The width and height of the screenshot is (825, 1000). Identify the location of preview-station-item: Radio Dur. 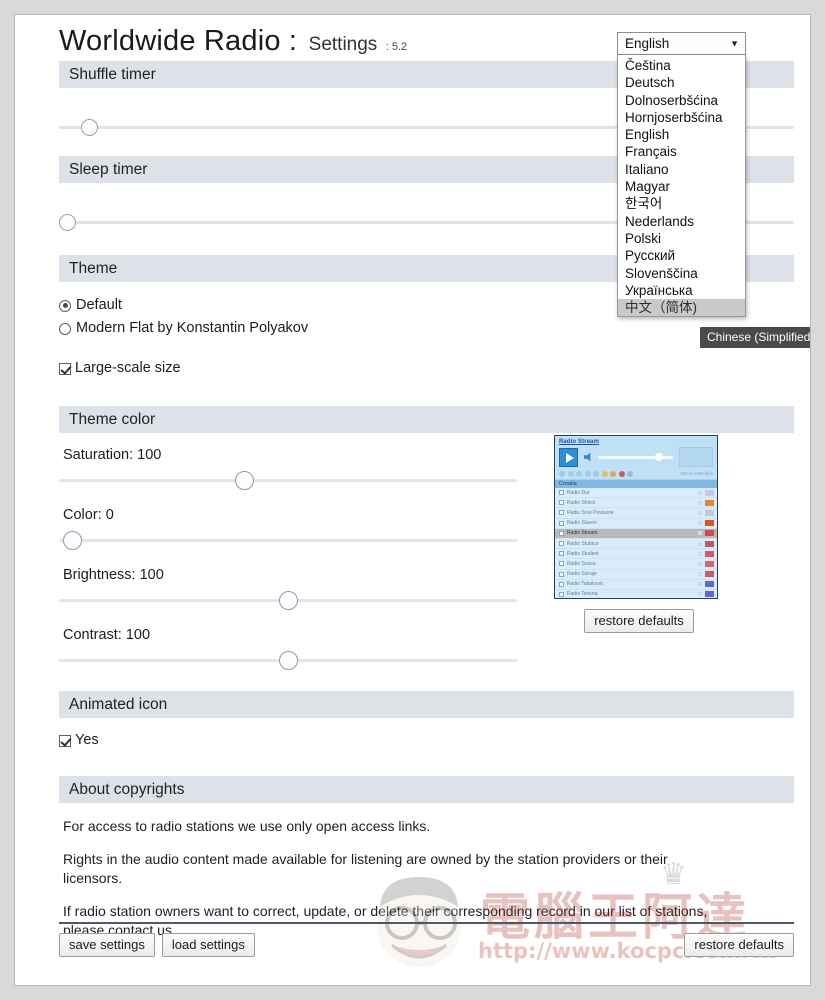
(636, 493).